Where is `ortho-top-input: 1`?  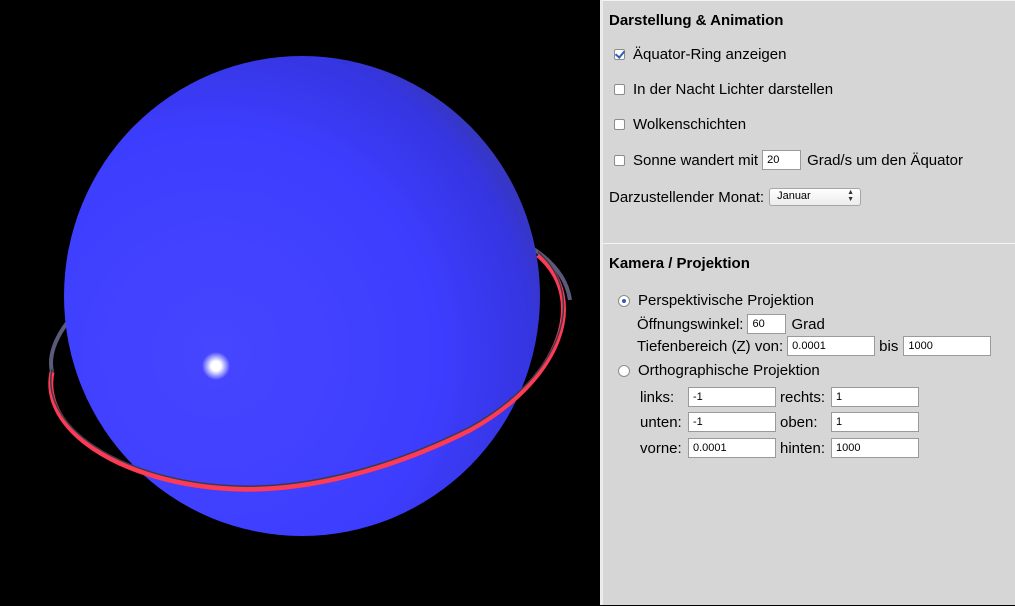 ortho-top-input: 1 is located at coordinates (875, 422).